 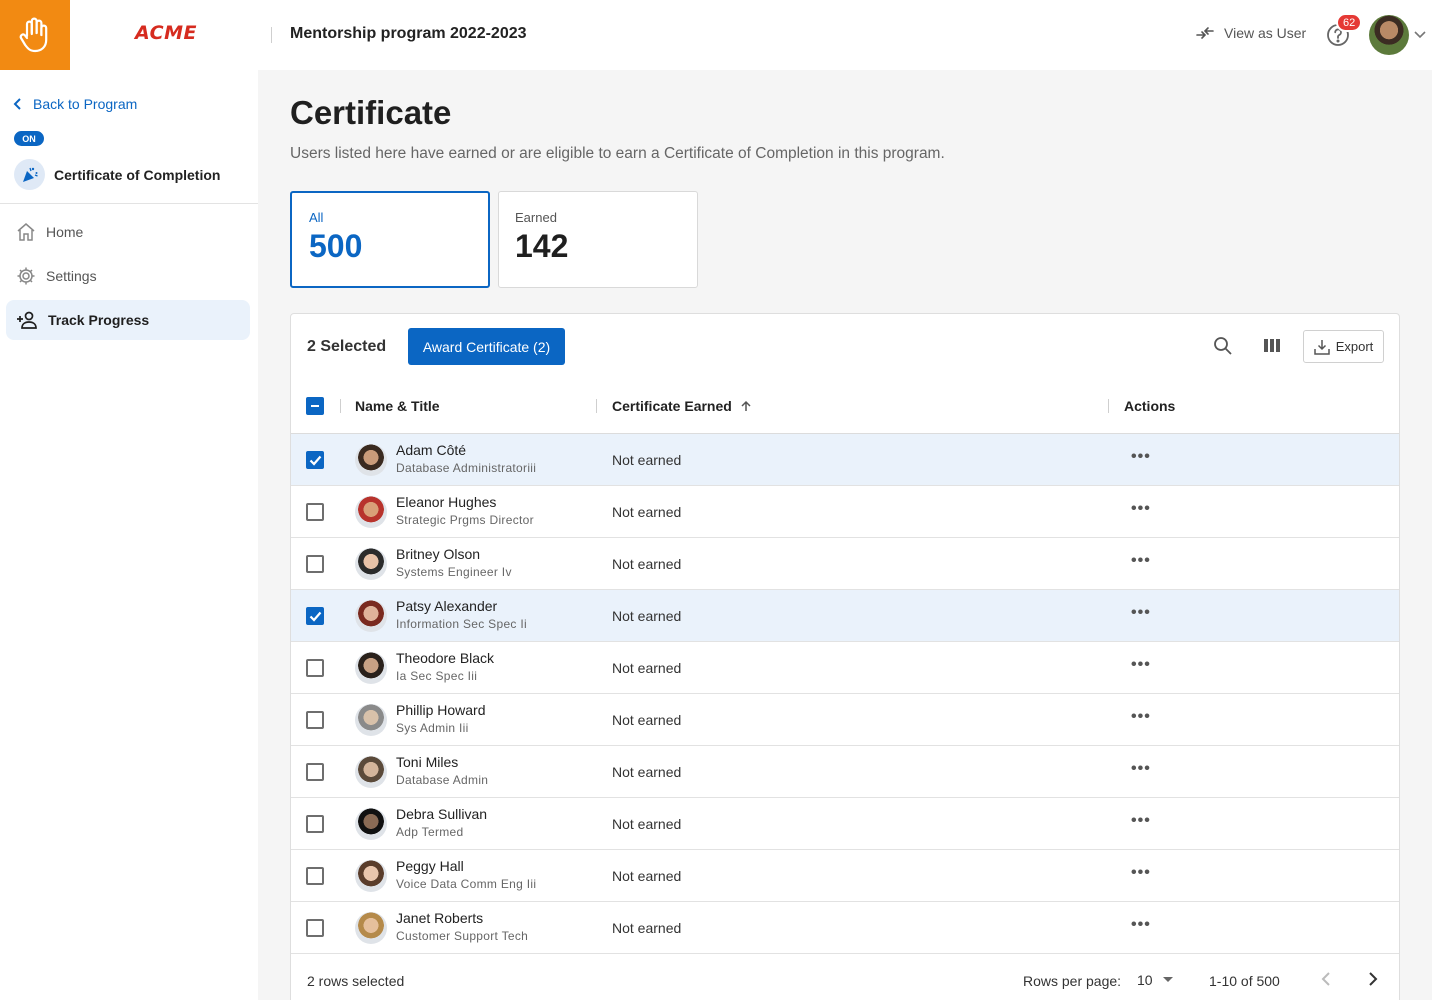 I want to click on chevron-right-icon, so click(x=1373, y=979).